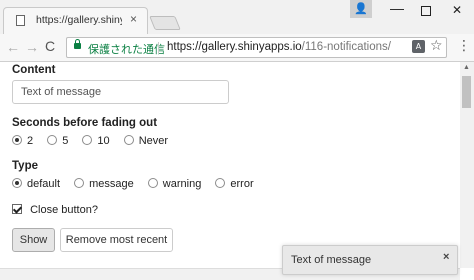  Describe the element at coordinates (77, 44) in the screenshot. I see `lock-icon` at that location.